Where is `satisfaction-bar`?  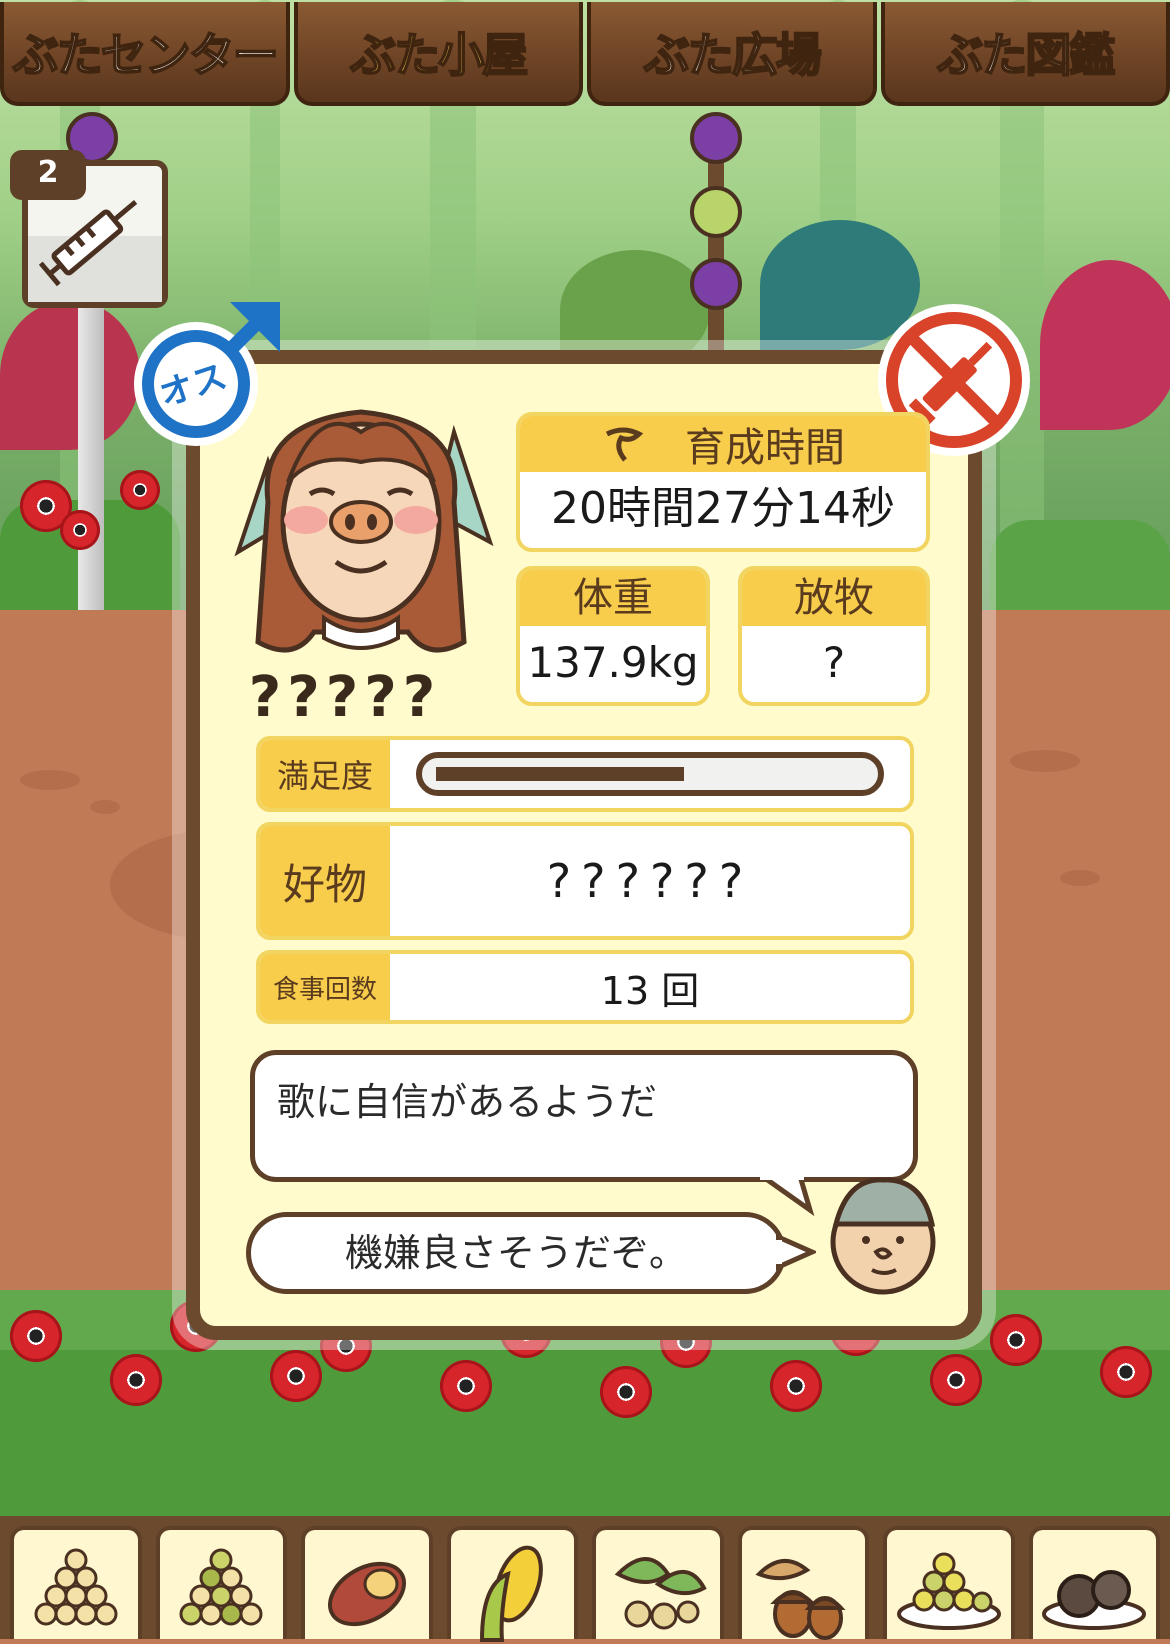 satisfaction-bar is located at coordinates (650, 774).